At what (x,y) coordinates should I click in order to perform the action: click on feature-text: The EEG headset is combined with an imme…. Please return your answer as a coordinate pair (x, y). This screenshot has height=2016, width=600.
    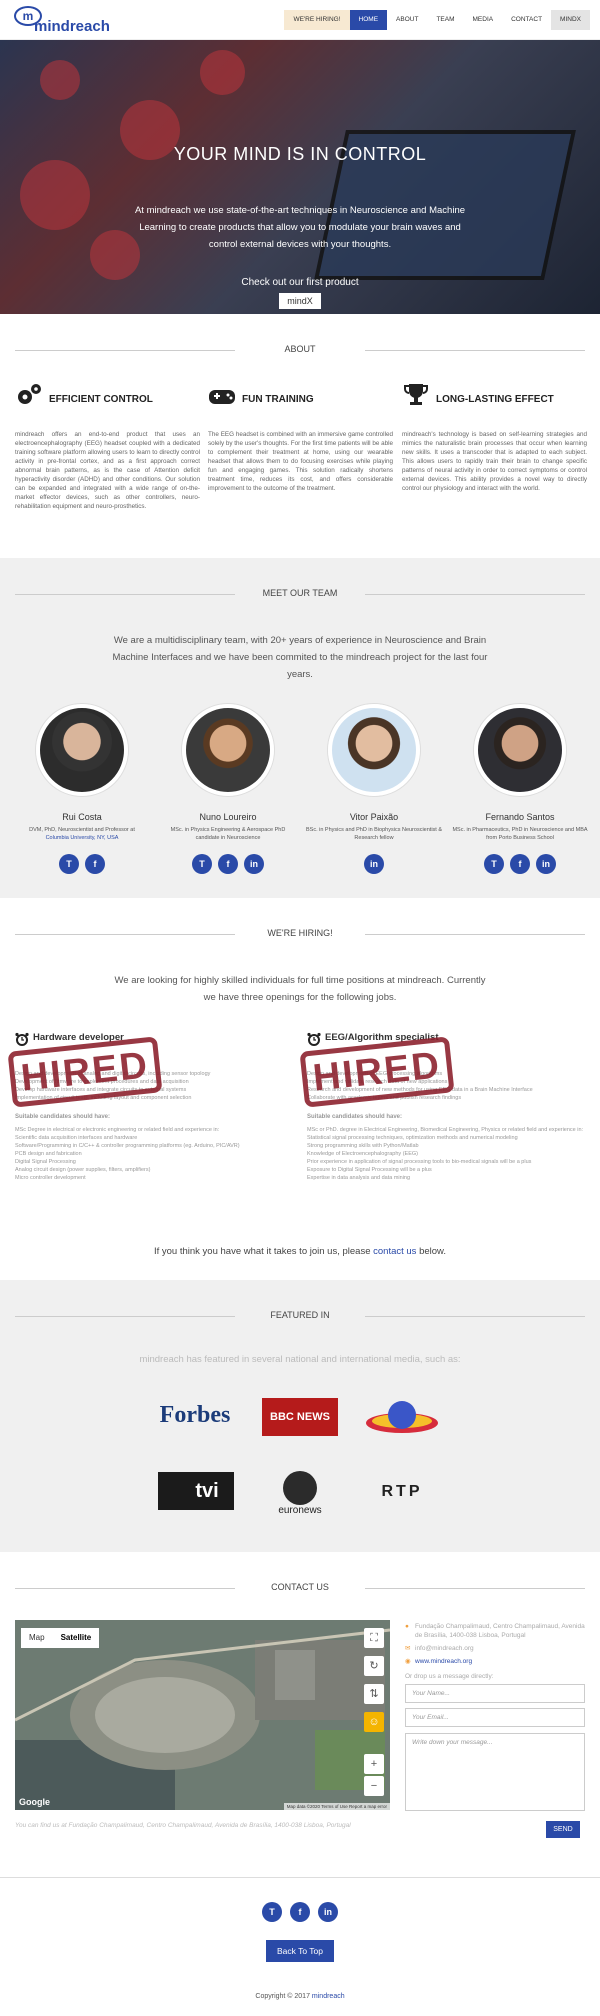
    Looking at the image, I should click on (300, 461).